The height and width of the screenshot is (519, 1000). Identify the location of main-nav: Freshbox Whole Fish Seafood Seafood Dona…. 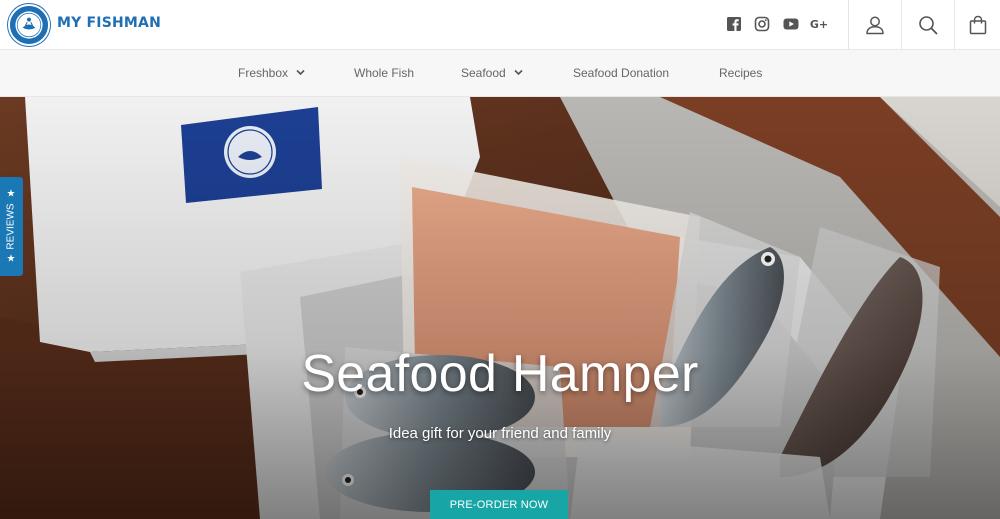
(500, 73).